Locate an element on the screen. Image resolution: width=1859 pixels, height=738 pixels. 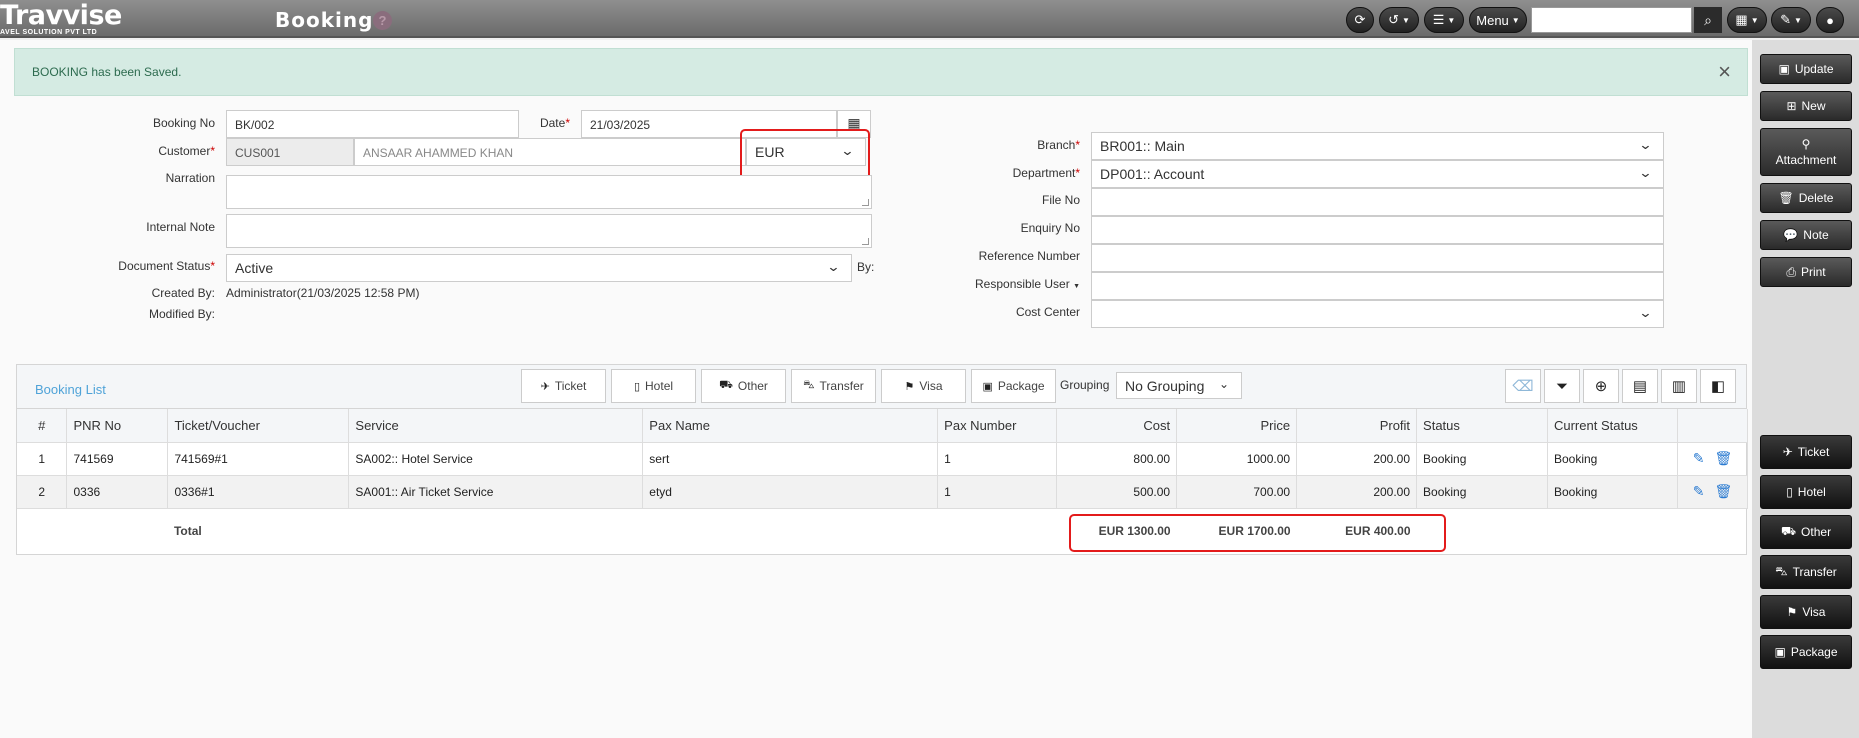
sidebar-hotel-button: ▯ Hotel is located at coordinates (1806, 492).